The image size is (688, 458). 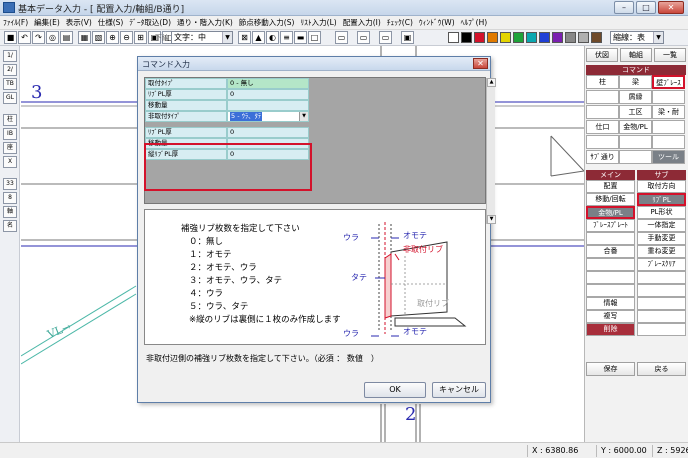 I want to click on main-command-item: 移動/回転, so click(x=610, y=199).